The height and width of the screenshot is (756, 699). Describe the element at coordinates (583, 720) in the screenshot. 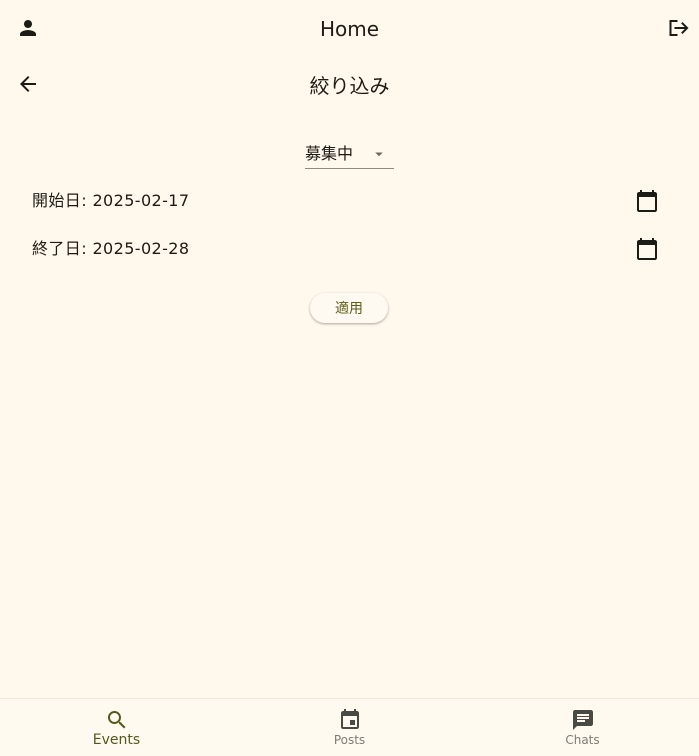

I see `chat-icon` at that location.